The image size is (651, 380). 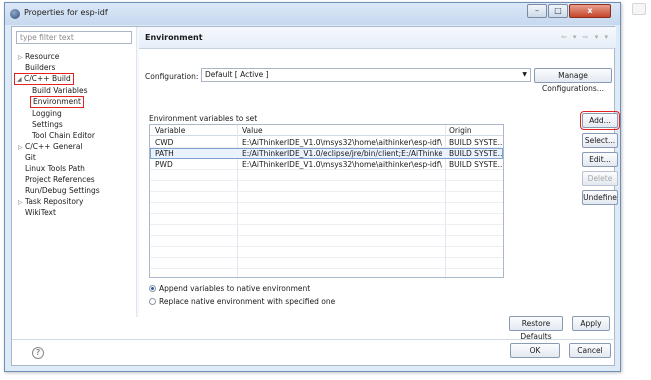 I want to click on tree-item-tool-chain-editor: Tool Chain Editor, so click(x=63, y=135).